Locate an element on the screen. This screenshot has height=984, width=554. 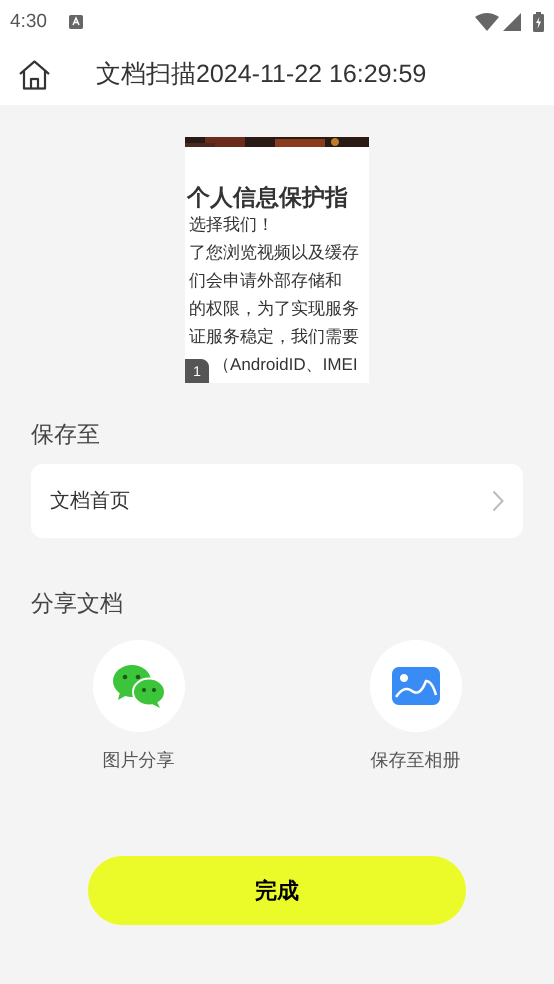
document-text-line: 选择我们！ is located at coordinates (231, 225).